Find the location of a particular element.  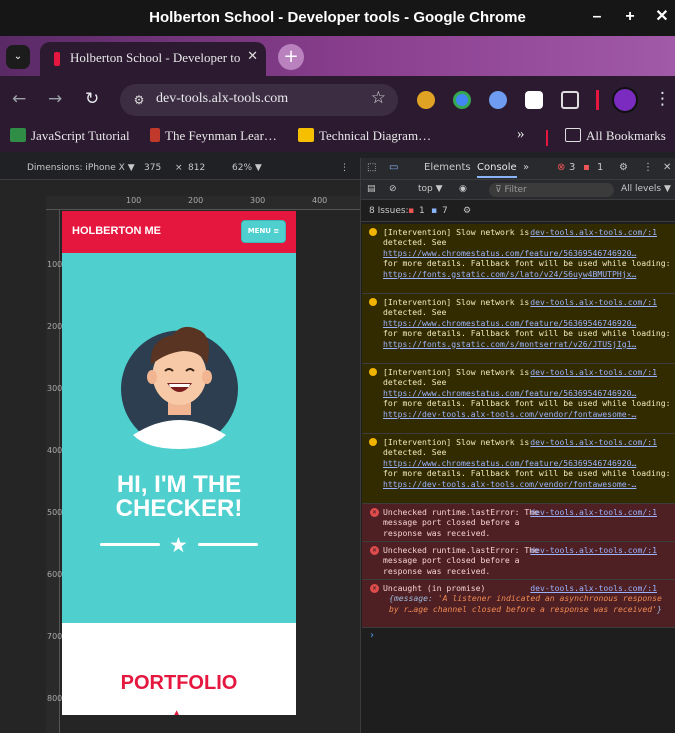

extension-2-icon is located at coordinates (462, 100).